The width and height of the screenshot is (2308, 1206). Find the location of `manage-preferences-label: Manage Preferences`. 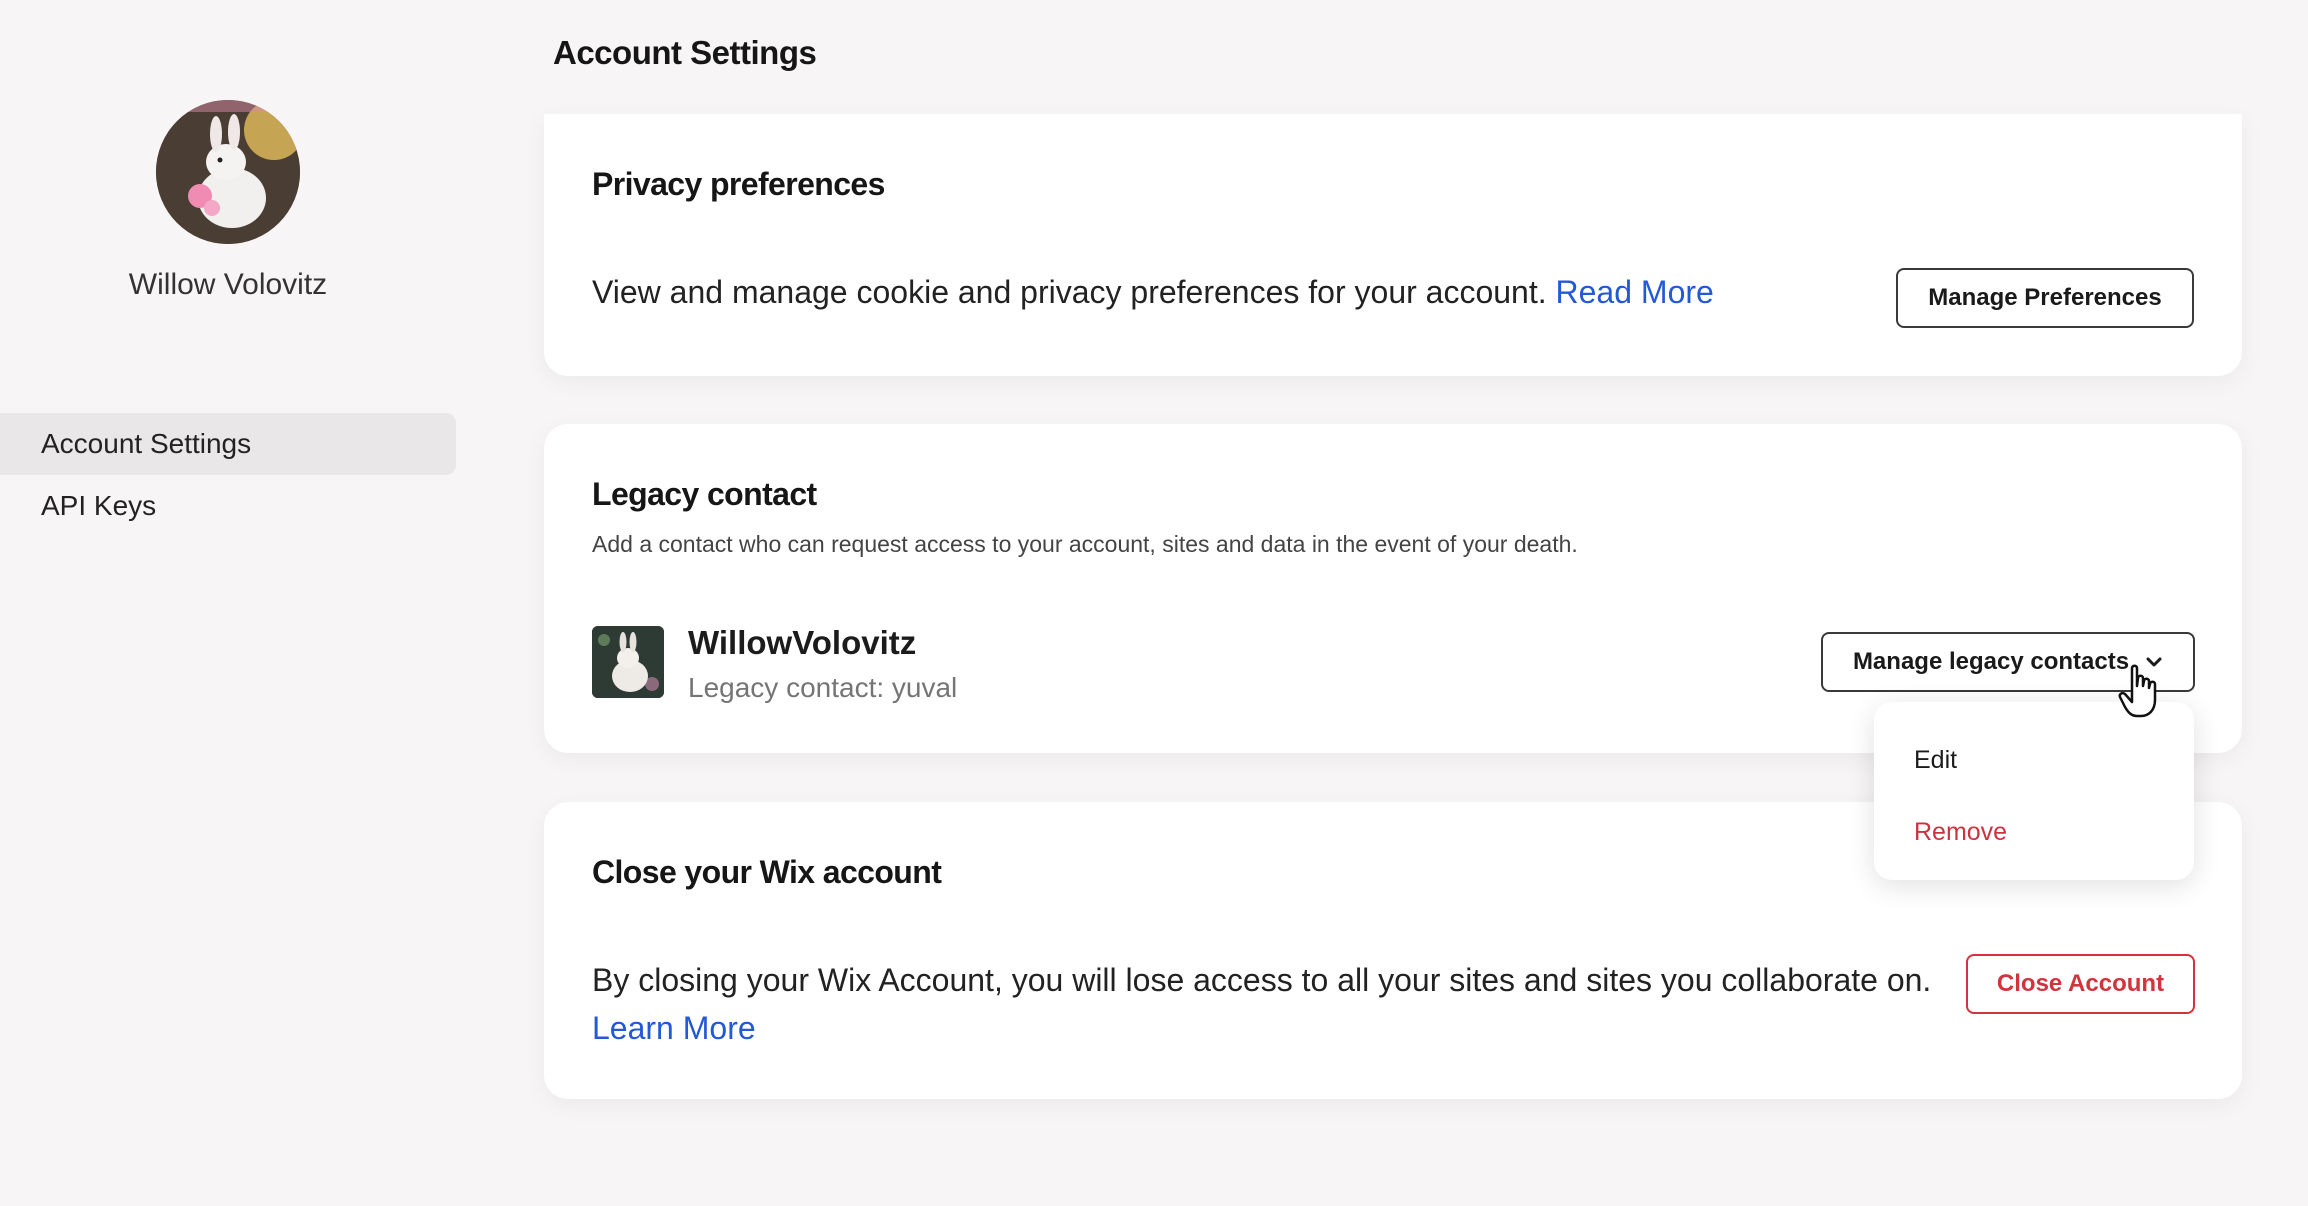

manage-preferences-label: Manage Preferences is located at coordinates (2045, 297).